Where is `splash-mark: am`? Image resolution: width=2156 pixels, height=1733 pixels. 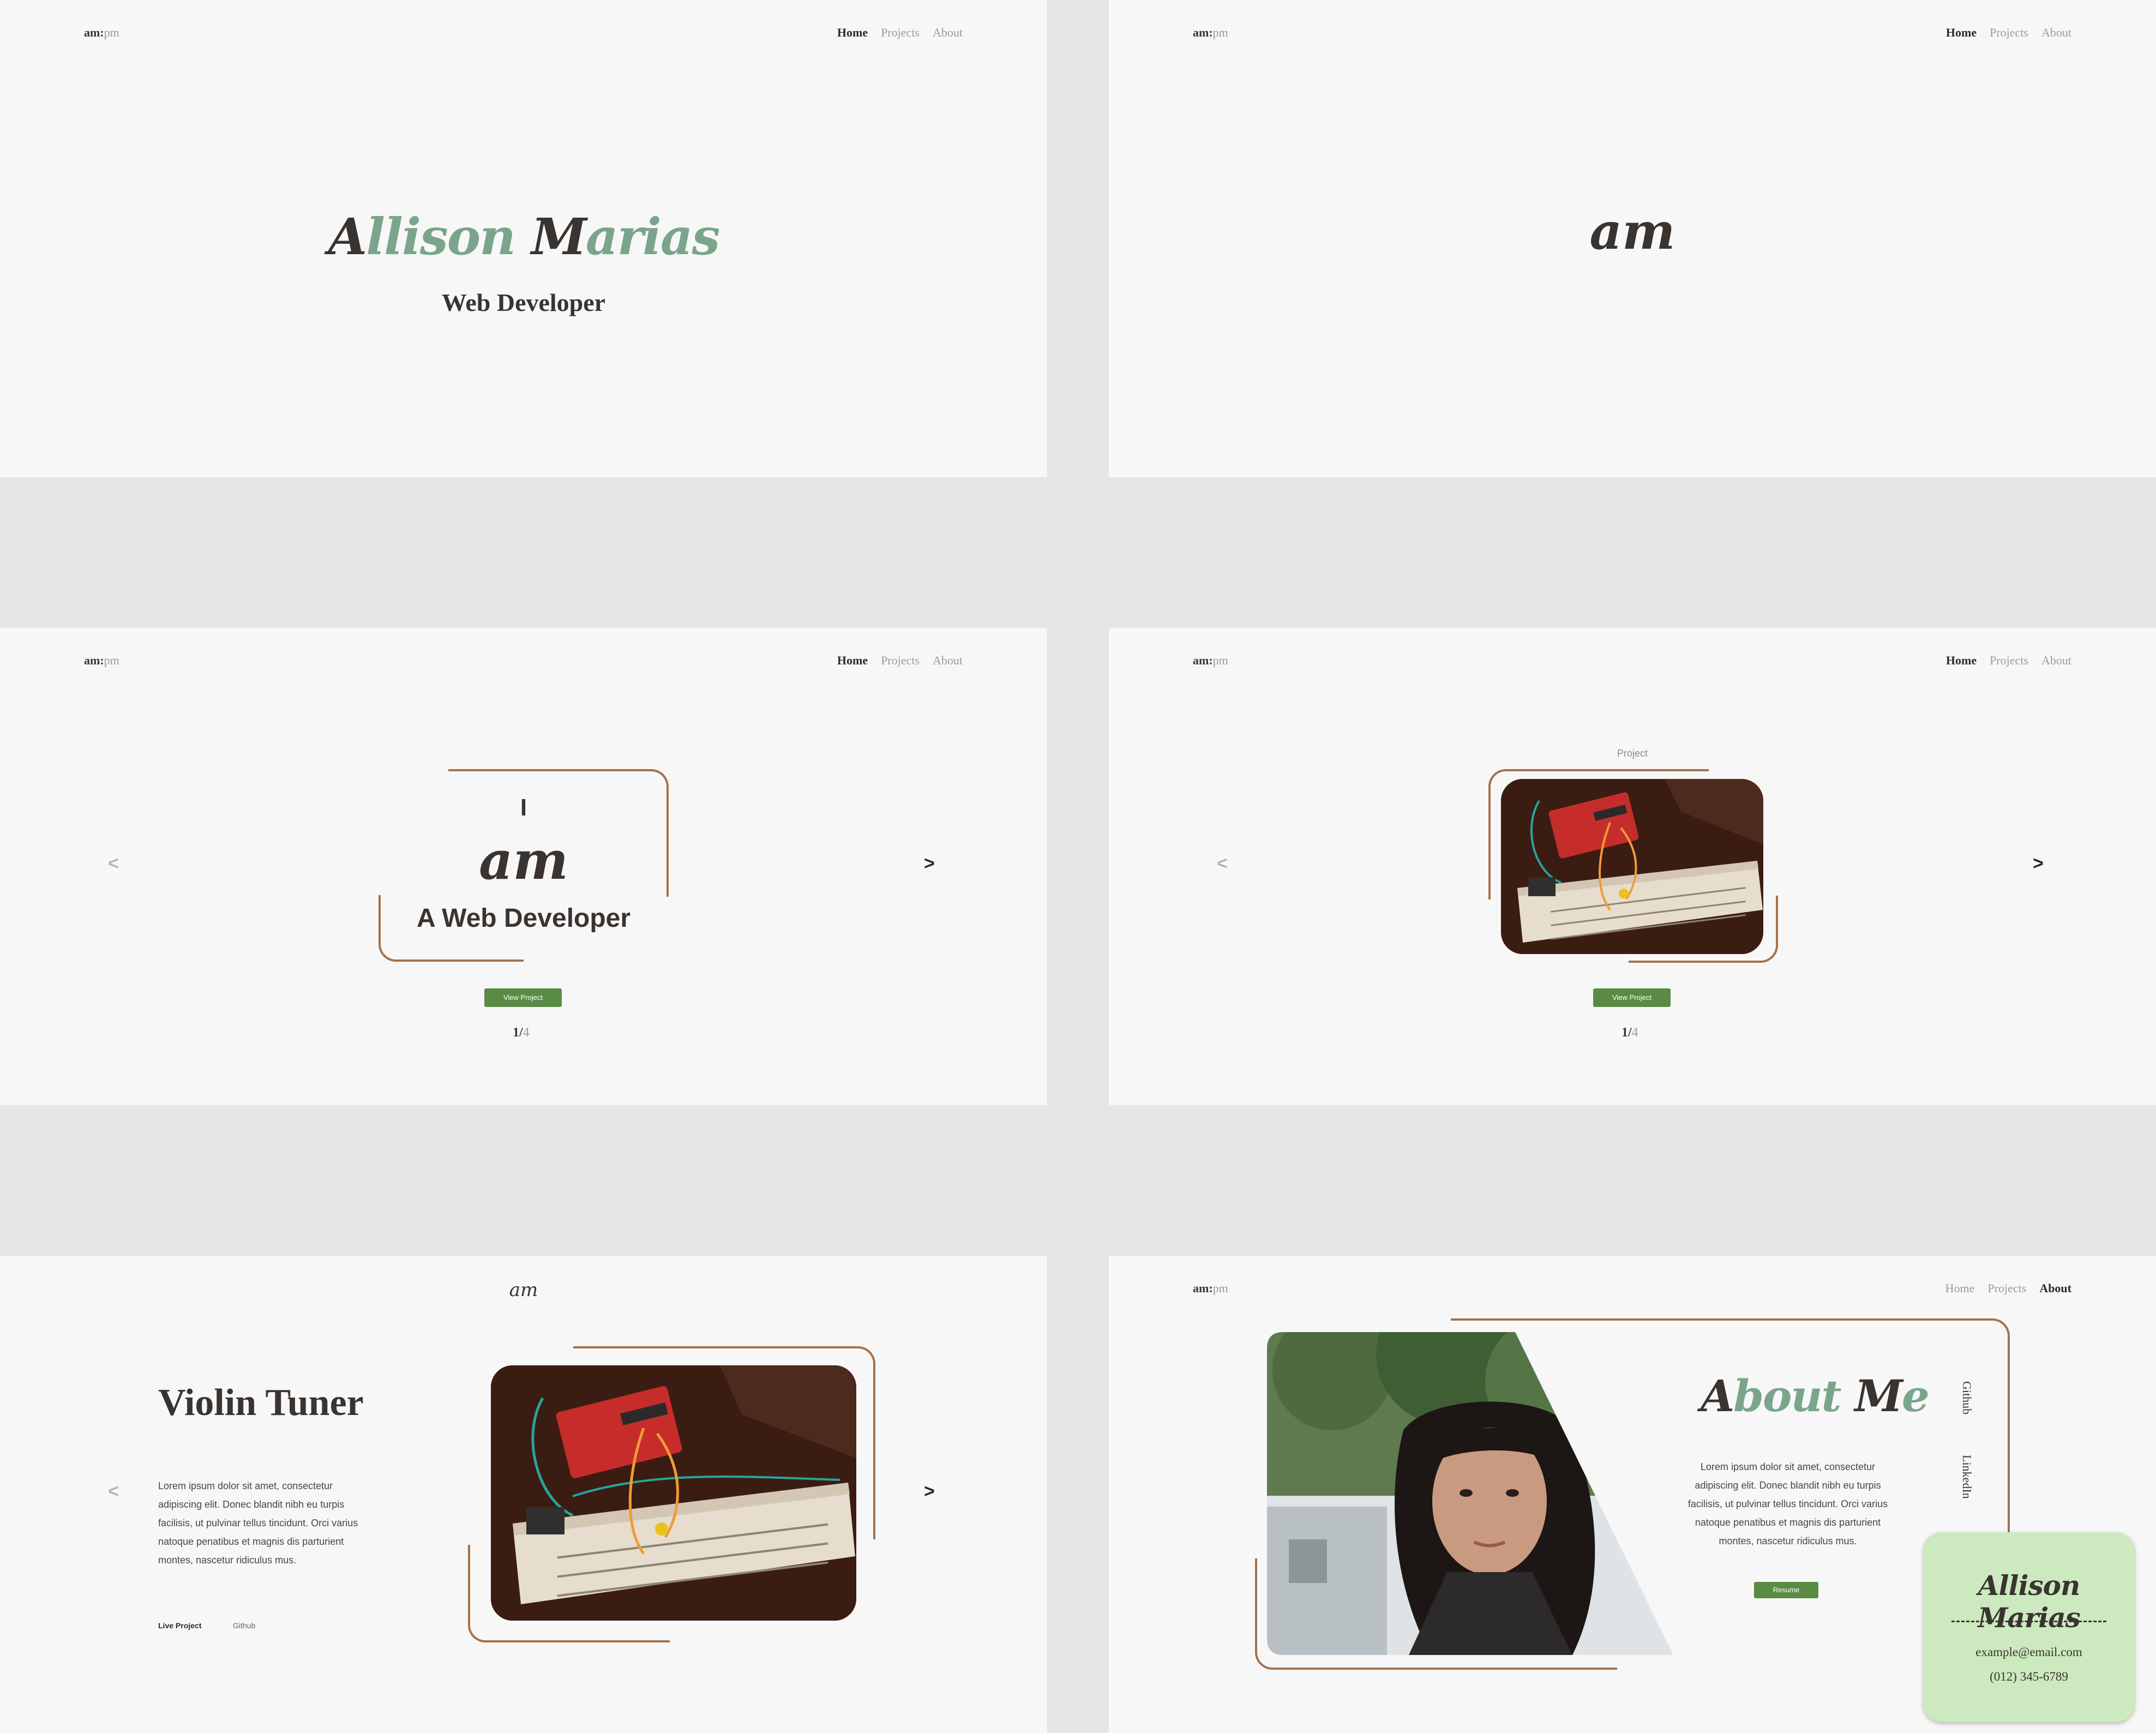
splash-mark: am is located at coordinates (1632, 231).